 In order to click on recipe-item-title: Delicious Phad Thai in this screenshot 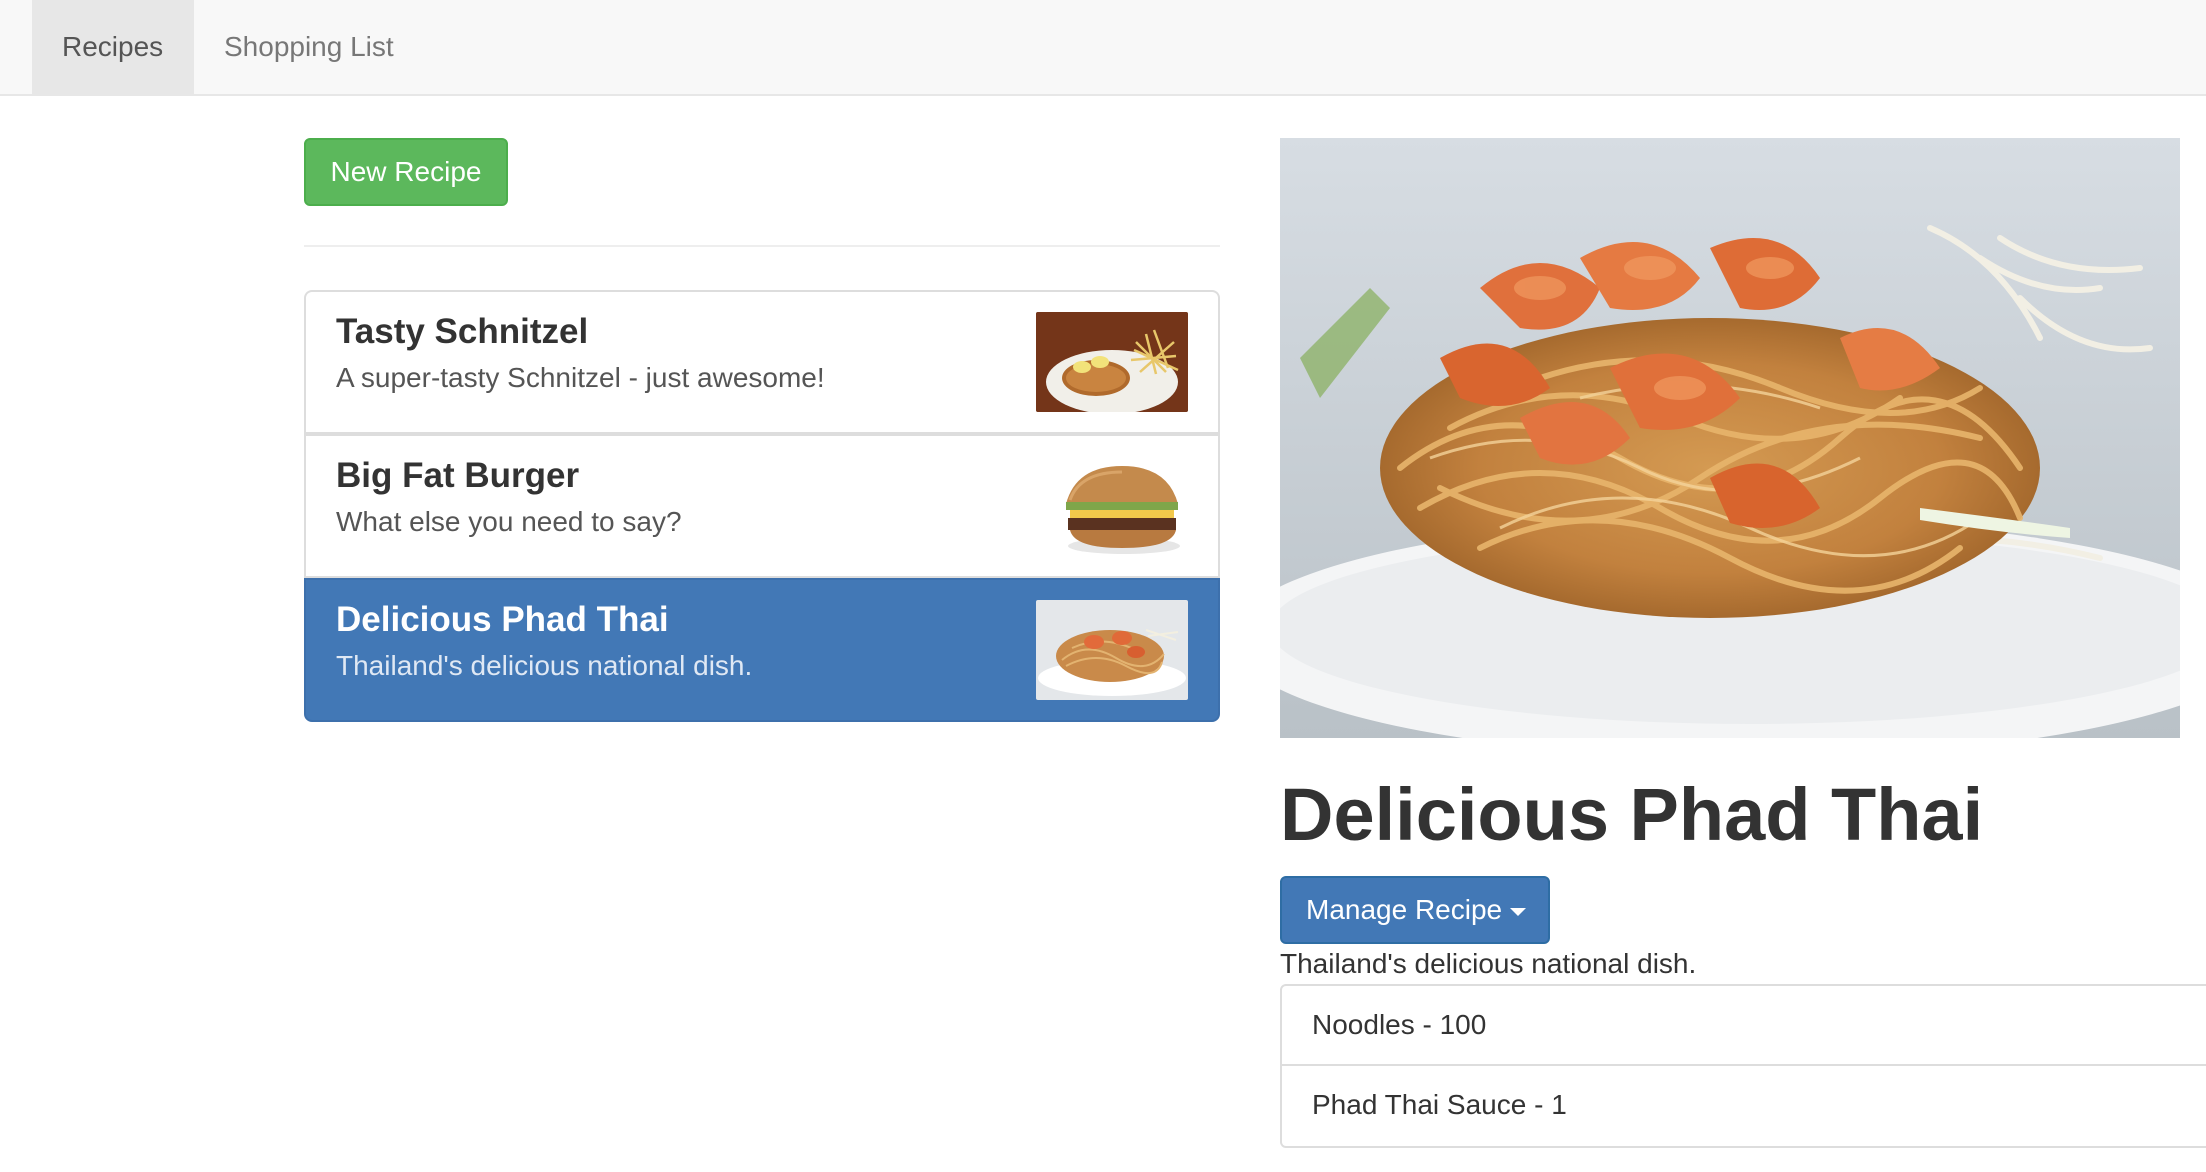, I will do `click(502, 619)`.